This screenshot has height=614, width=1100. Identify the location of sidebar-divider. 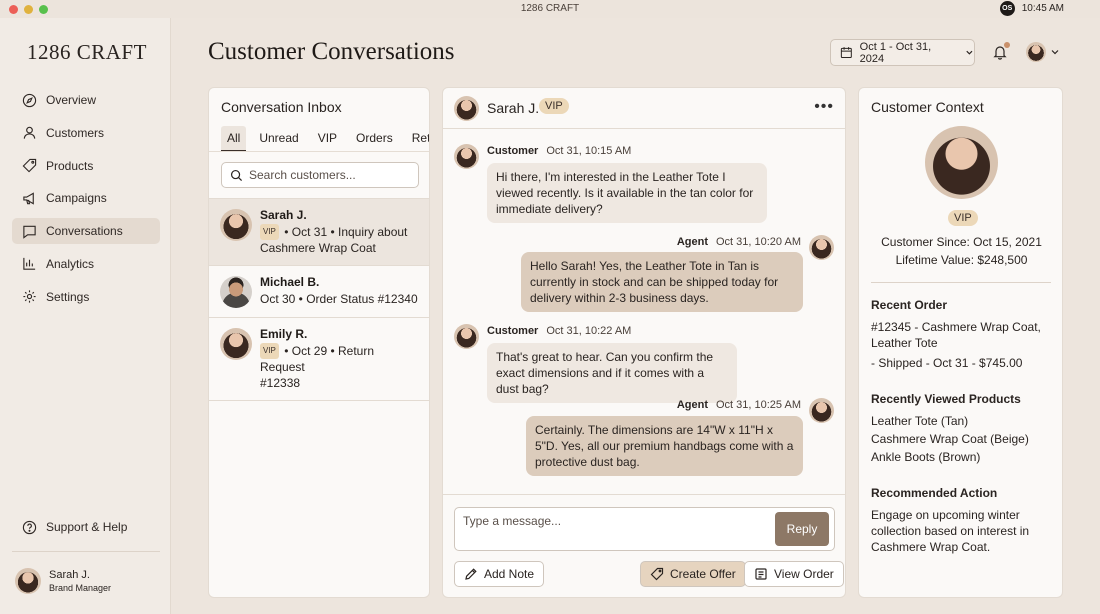
(86, 551).